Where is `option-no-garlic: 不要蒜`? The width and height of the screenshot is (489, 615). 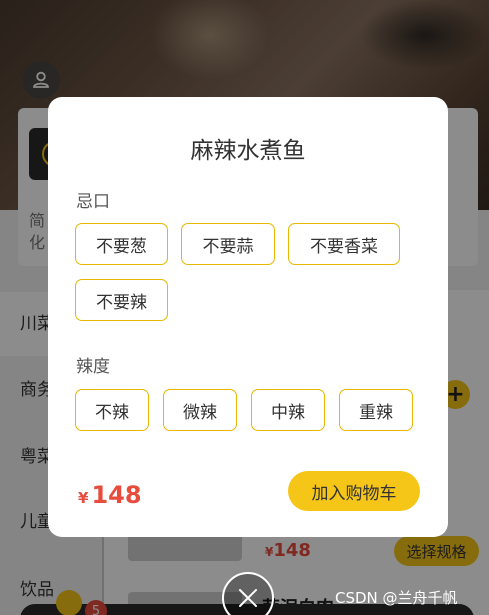 option-no-garlic: 不要蒜 is located at coordinates (228, 244).